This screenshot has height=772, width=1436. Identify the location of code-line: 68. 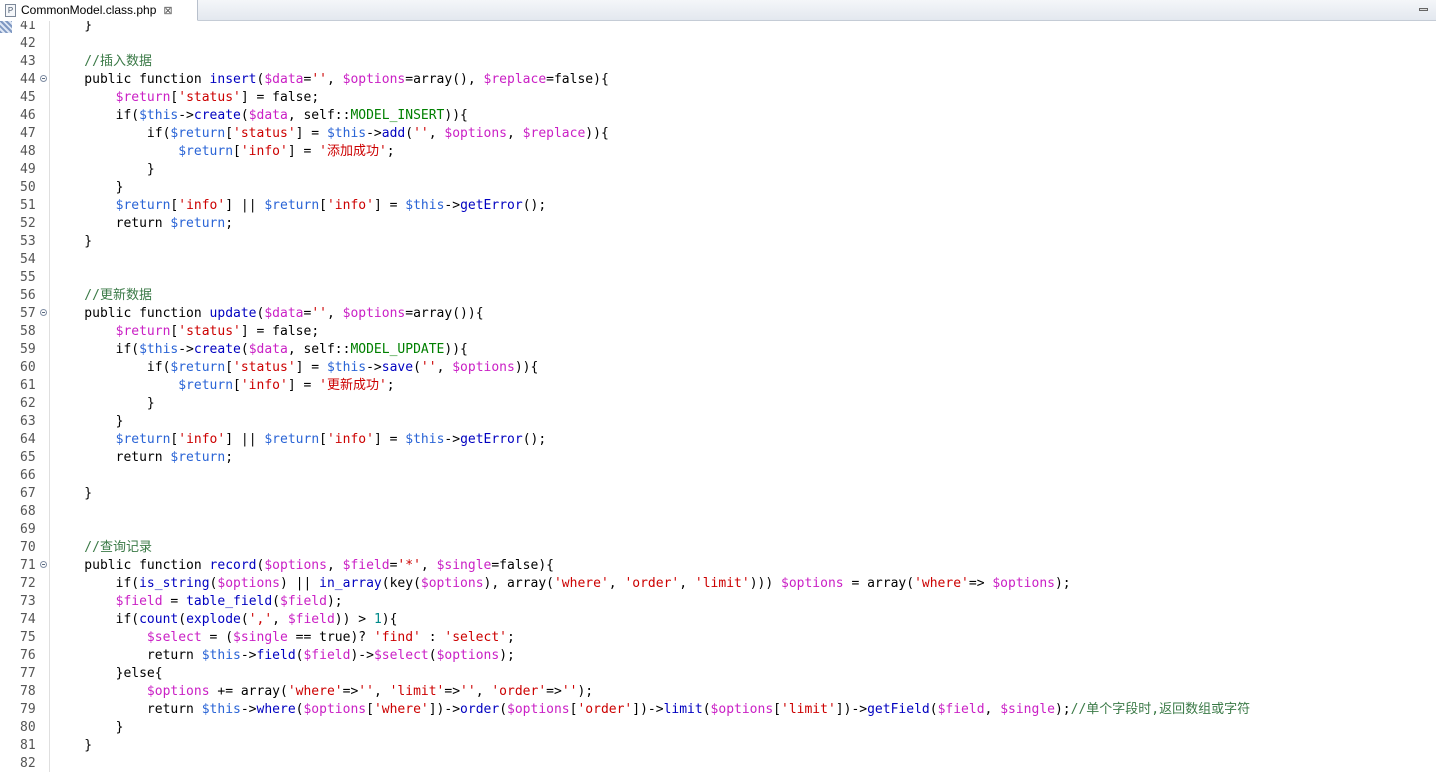
(718, 512).